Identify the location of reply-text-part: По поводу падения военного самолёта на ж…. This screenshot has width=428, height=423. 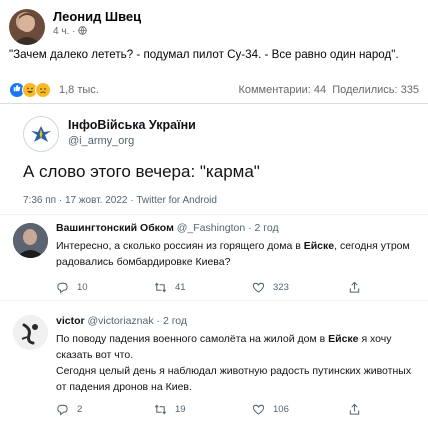
(192, 339).